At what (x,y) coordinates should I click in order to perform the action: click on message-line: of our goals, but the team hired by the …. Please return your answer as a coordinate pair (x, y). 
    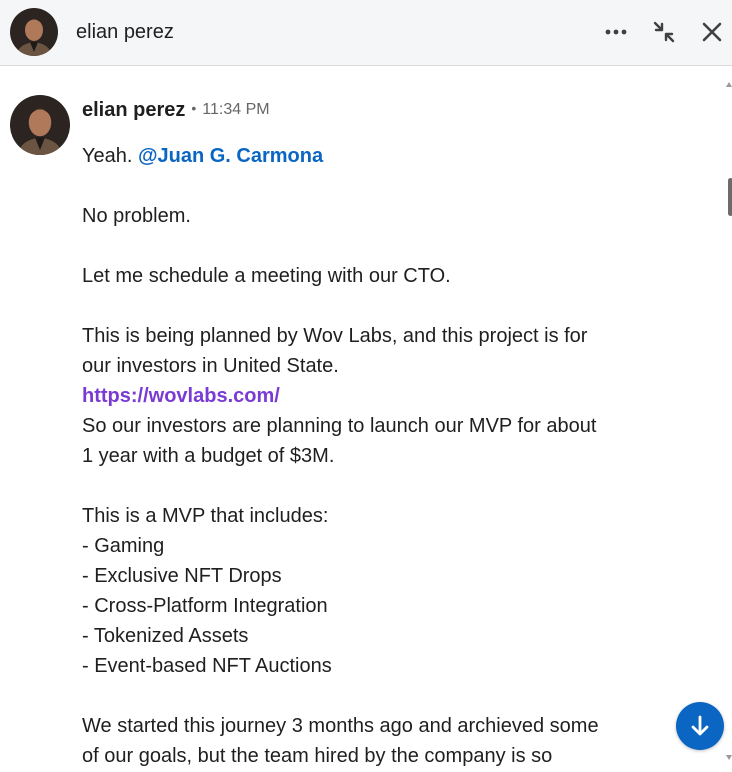
    Looking at the image, I should click on (317, 756).